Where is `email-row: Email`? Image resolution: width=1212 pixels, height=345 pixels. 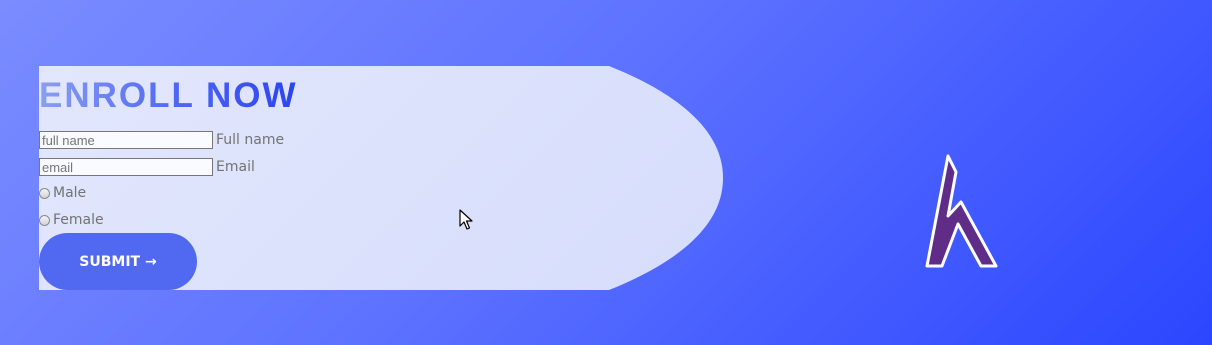 email-row: Email is located at coordinates (147, 167).